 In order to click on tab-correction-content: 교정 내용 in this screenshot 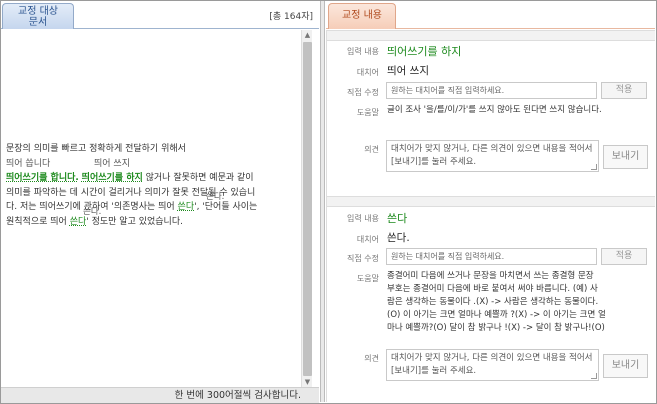, I will do `click(362, 16)`.